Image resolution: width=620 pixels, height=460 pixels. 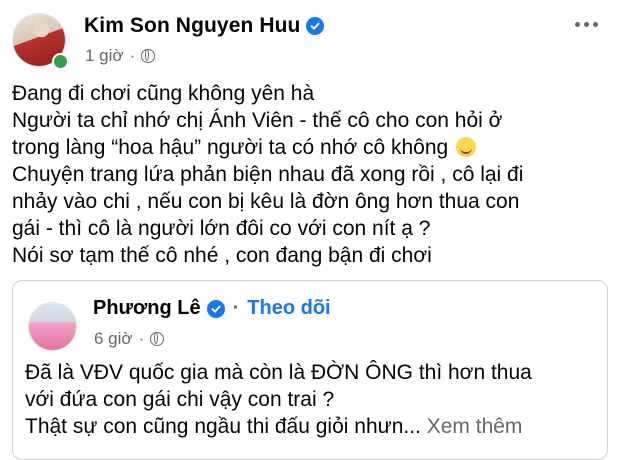 I want to click on post-time: 1 giờ, so click(x=104, y=56).